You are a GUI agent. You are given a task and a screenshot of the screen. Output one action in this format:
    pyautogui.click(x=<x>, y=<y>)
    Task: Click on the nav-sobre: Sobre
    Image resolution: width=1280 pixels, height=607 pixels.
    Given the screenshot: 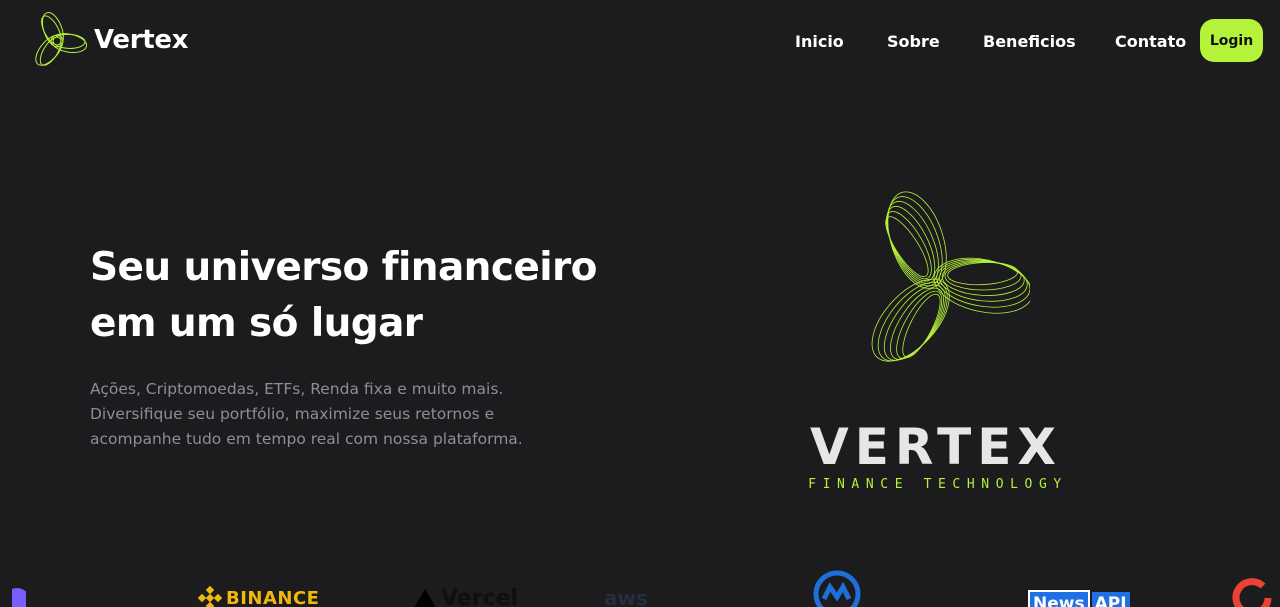 What is the action you would take?
    pyautogui.click(x=913, y=41)
    